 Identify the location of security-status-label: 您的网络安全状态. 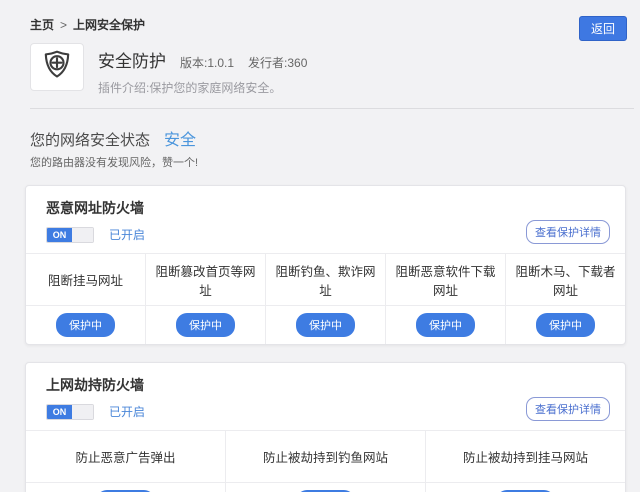
(90, 140).